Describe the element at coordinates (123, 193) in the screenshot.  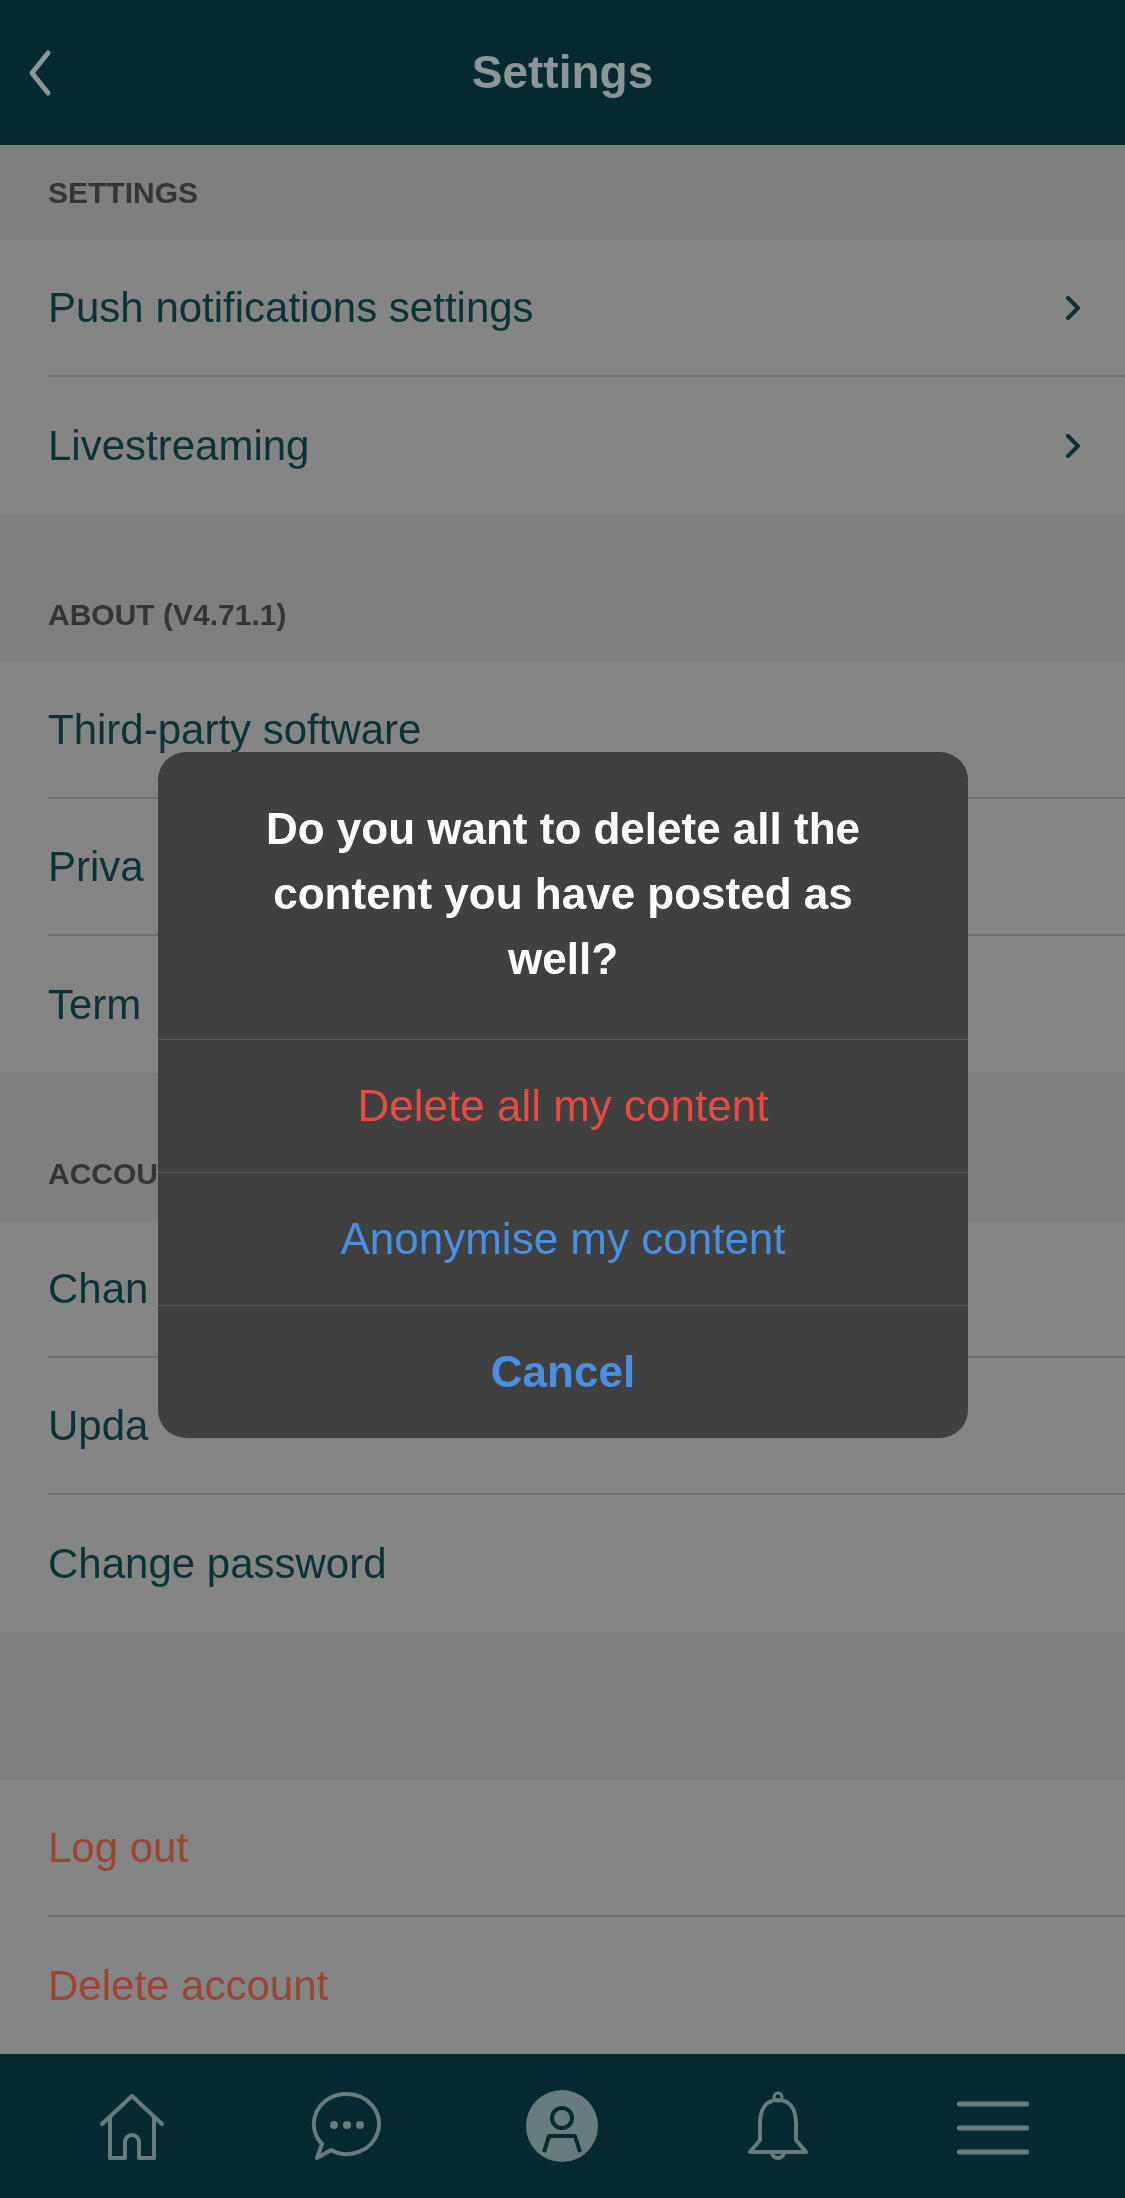
I see `section-heading: SETTINGS` at that location.